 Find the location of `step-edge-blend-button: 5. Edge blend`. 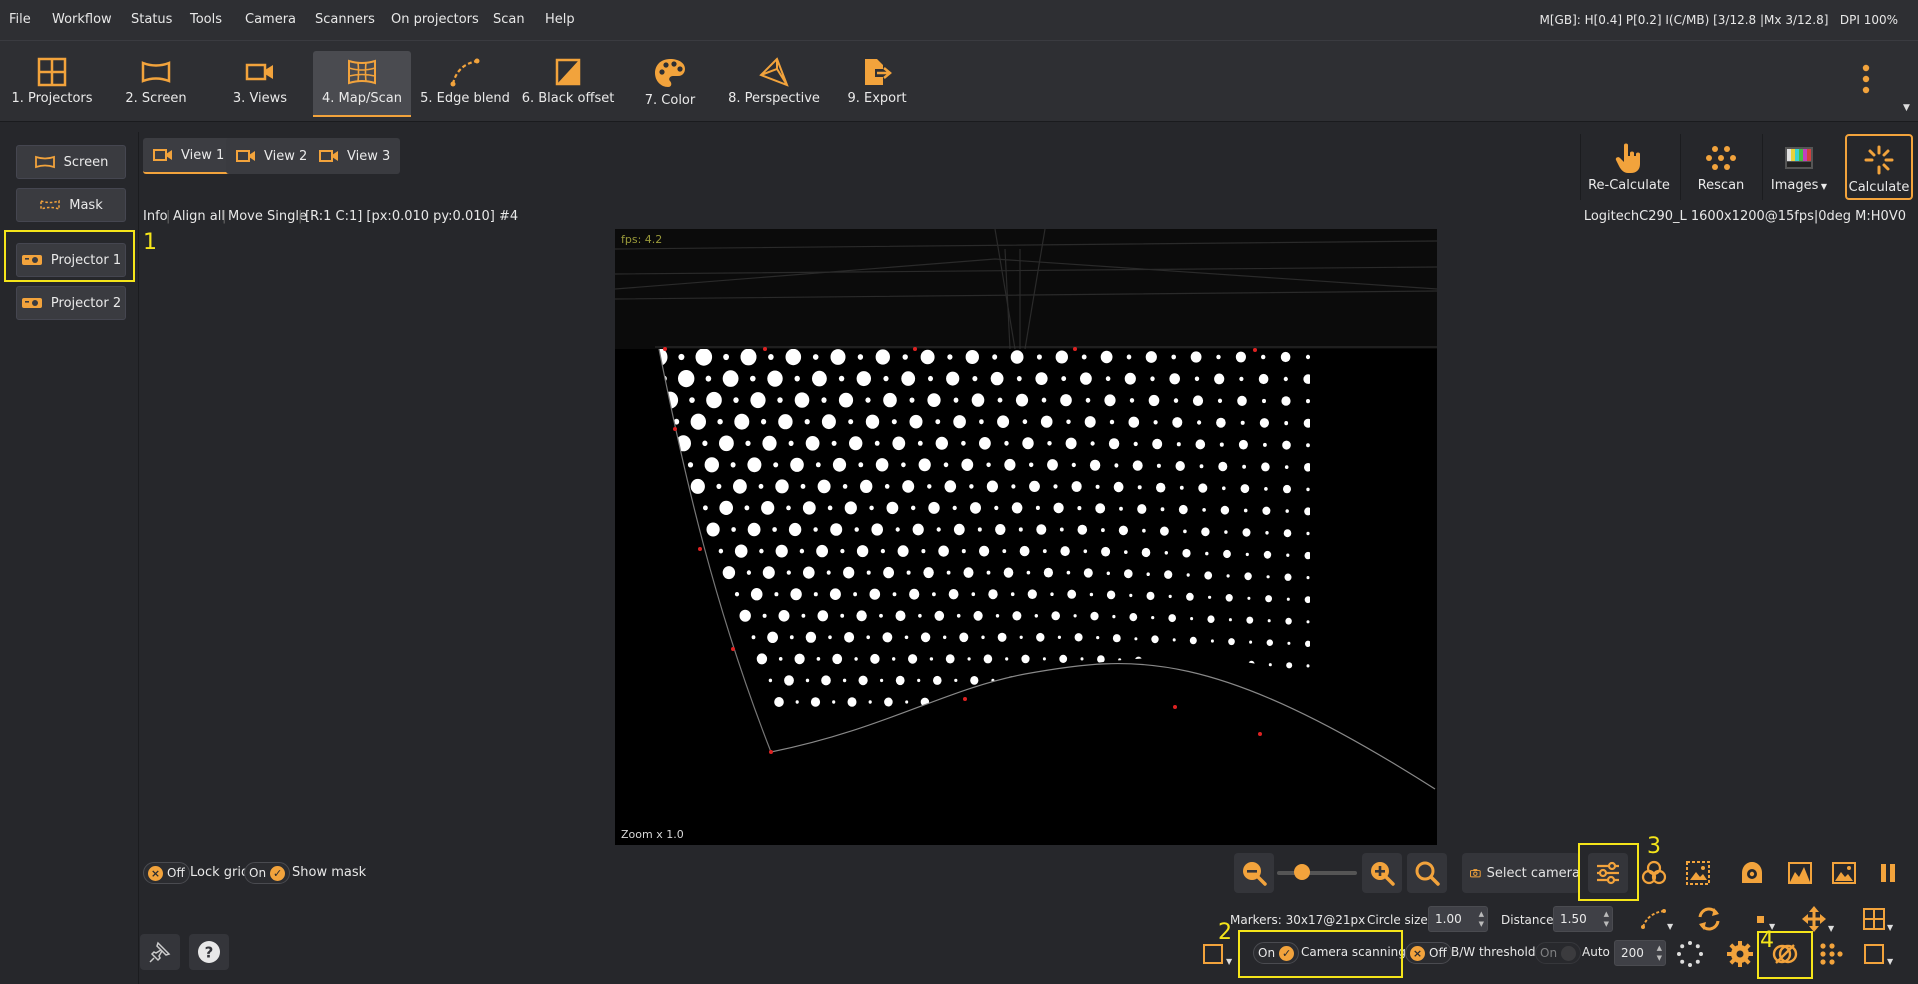

step-edge-blend-button: 5. Edge blend is located at coordinates (465, 84).